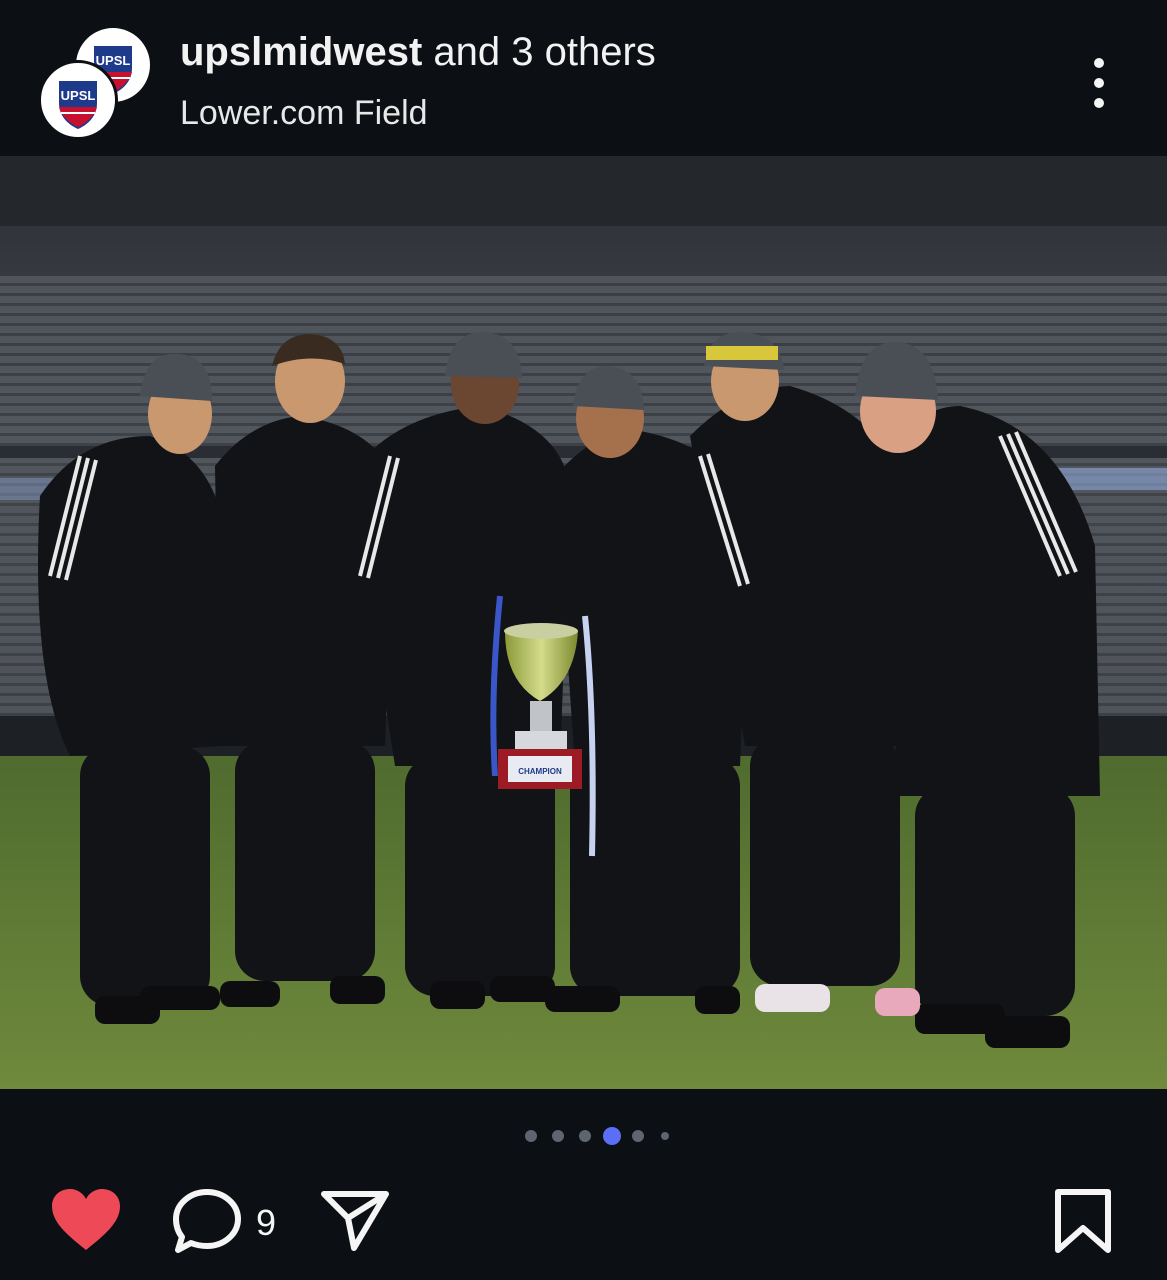 The height and width of the screenshot is (1280, 1167). I want to click on carousel-dot-active, so click(612, 1136).